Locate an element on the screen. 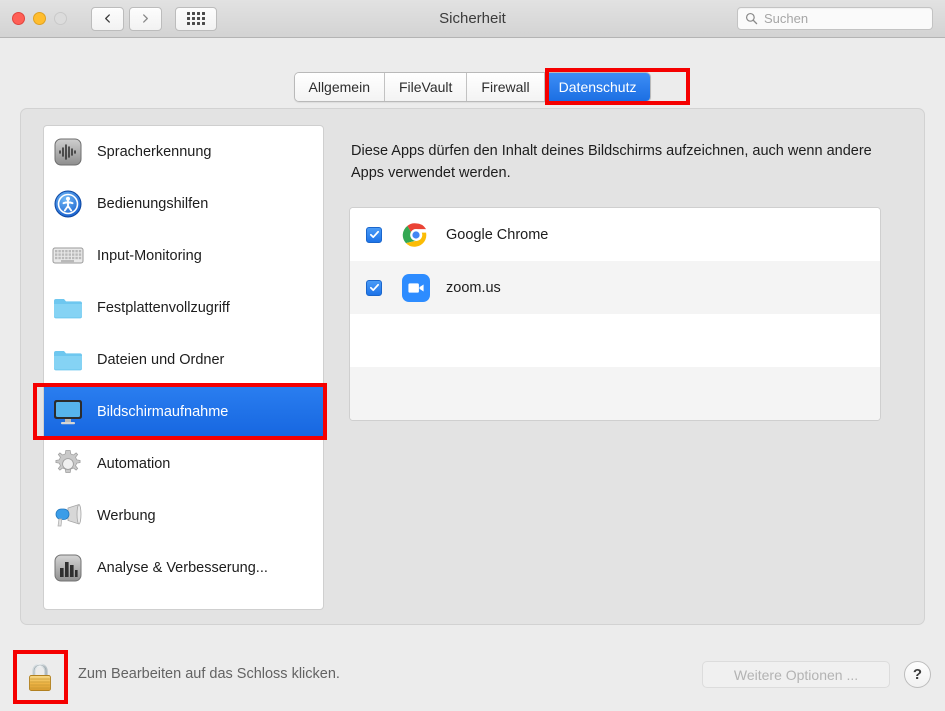 Image resolution: width=945 pixels, height=711 pixels. show-all-button is located at coordinates (196, 18).